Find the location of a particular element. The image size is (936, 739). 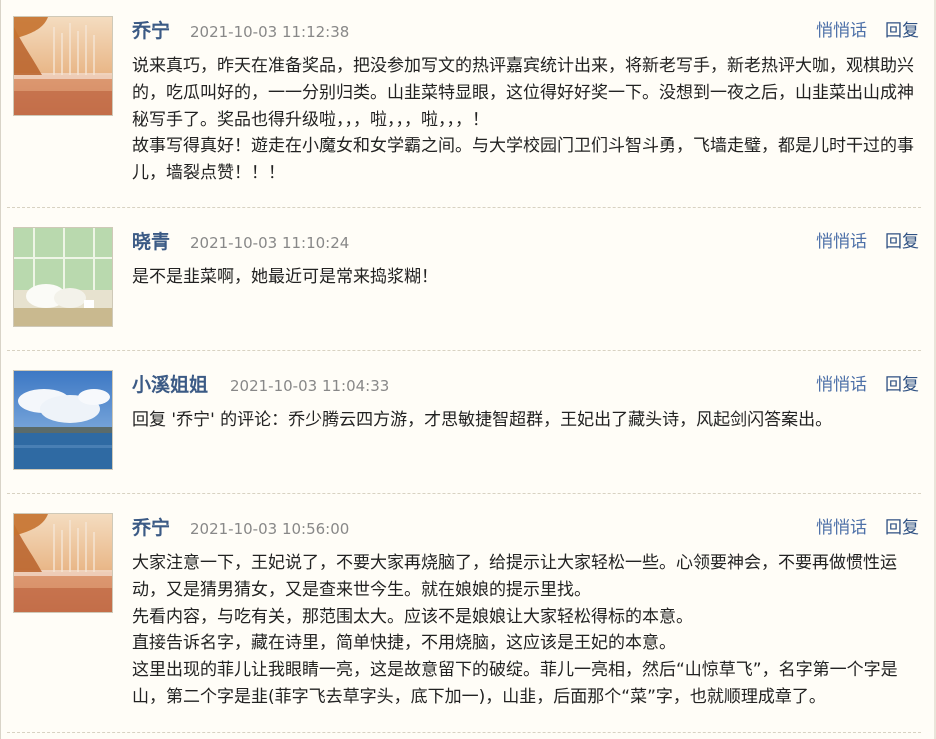

comment-header: 小溪姐姐 2021-10-03 11:04:33 悄悄话 回复 is located at coordinates (526, 385).